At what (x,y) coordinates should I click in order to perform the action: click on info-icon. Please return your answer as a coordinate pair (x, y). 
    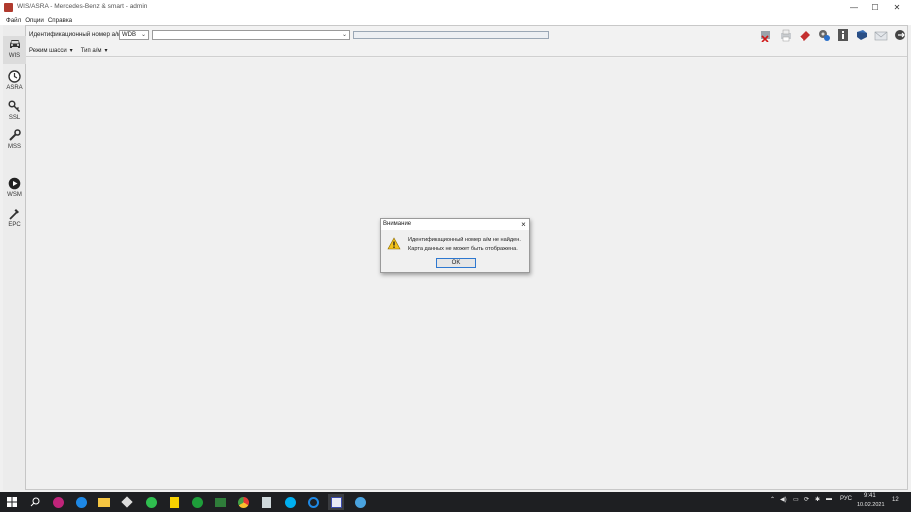
    Looking at the image, I should click on (843, 35).